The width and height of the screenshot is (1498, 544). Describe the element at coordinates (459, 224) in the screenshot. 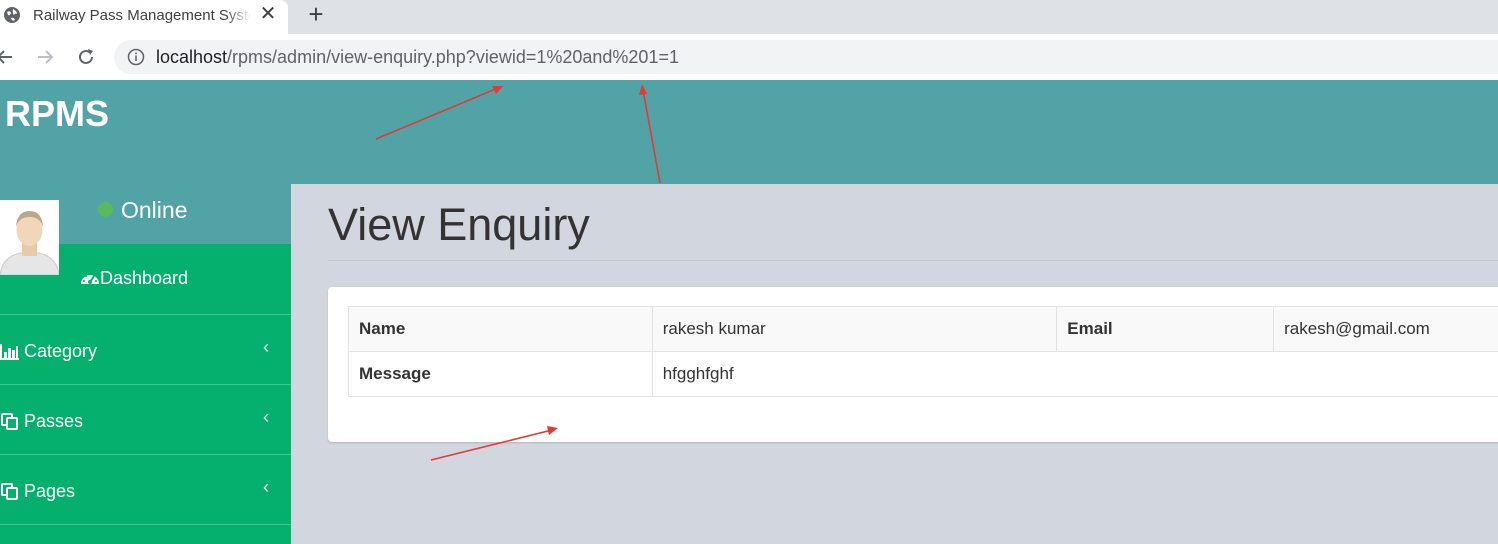

I see `page-title: View Enquiry` at that location.